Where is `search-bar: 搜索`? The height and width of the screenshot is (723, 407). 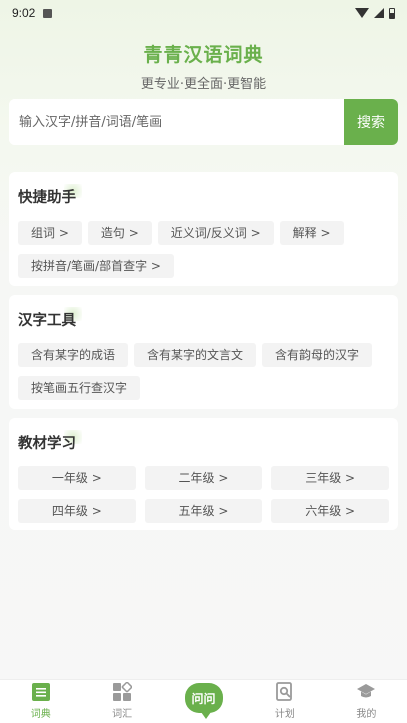
search-bar: 搜索 is located at coordinates (203, 122).